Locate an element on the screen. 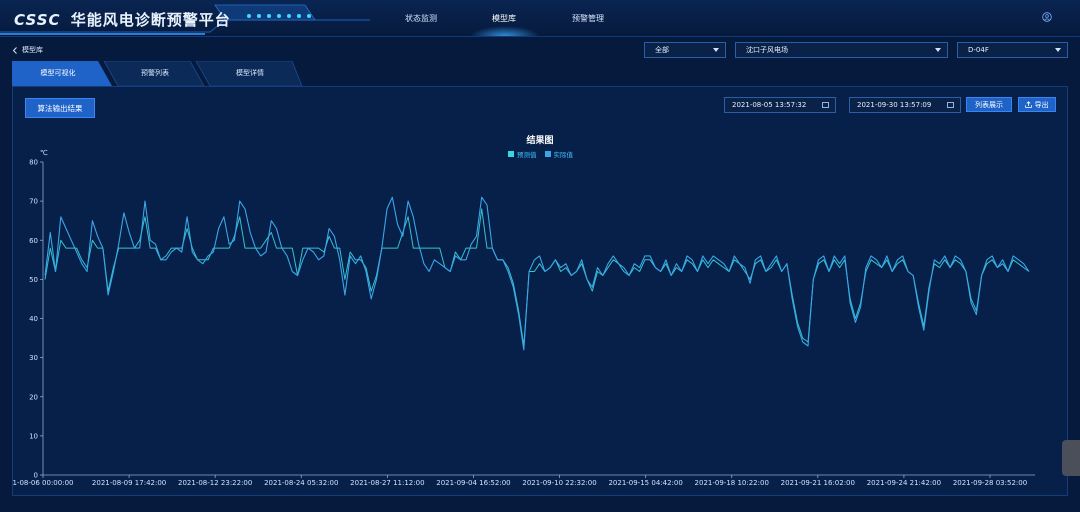 This screenshot has width=1080, height=512. x-tick-label: 2021-09-10 22:32:00 is located at coordinates (559, 483).